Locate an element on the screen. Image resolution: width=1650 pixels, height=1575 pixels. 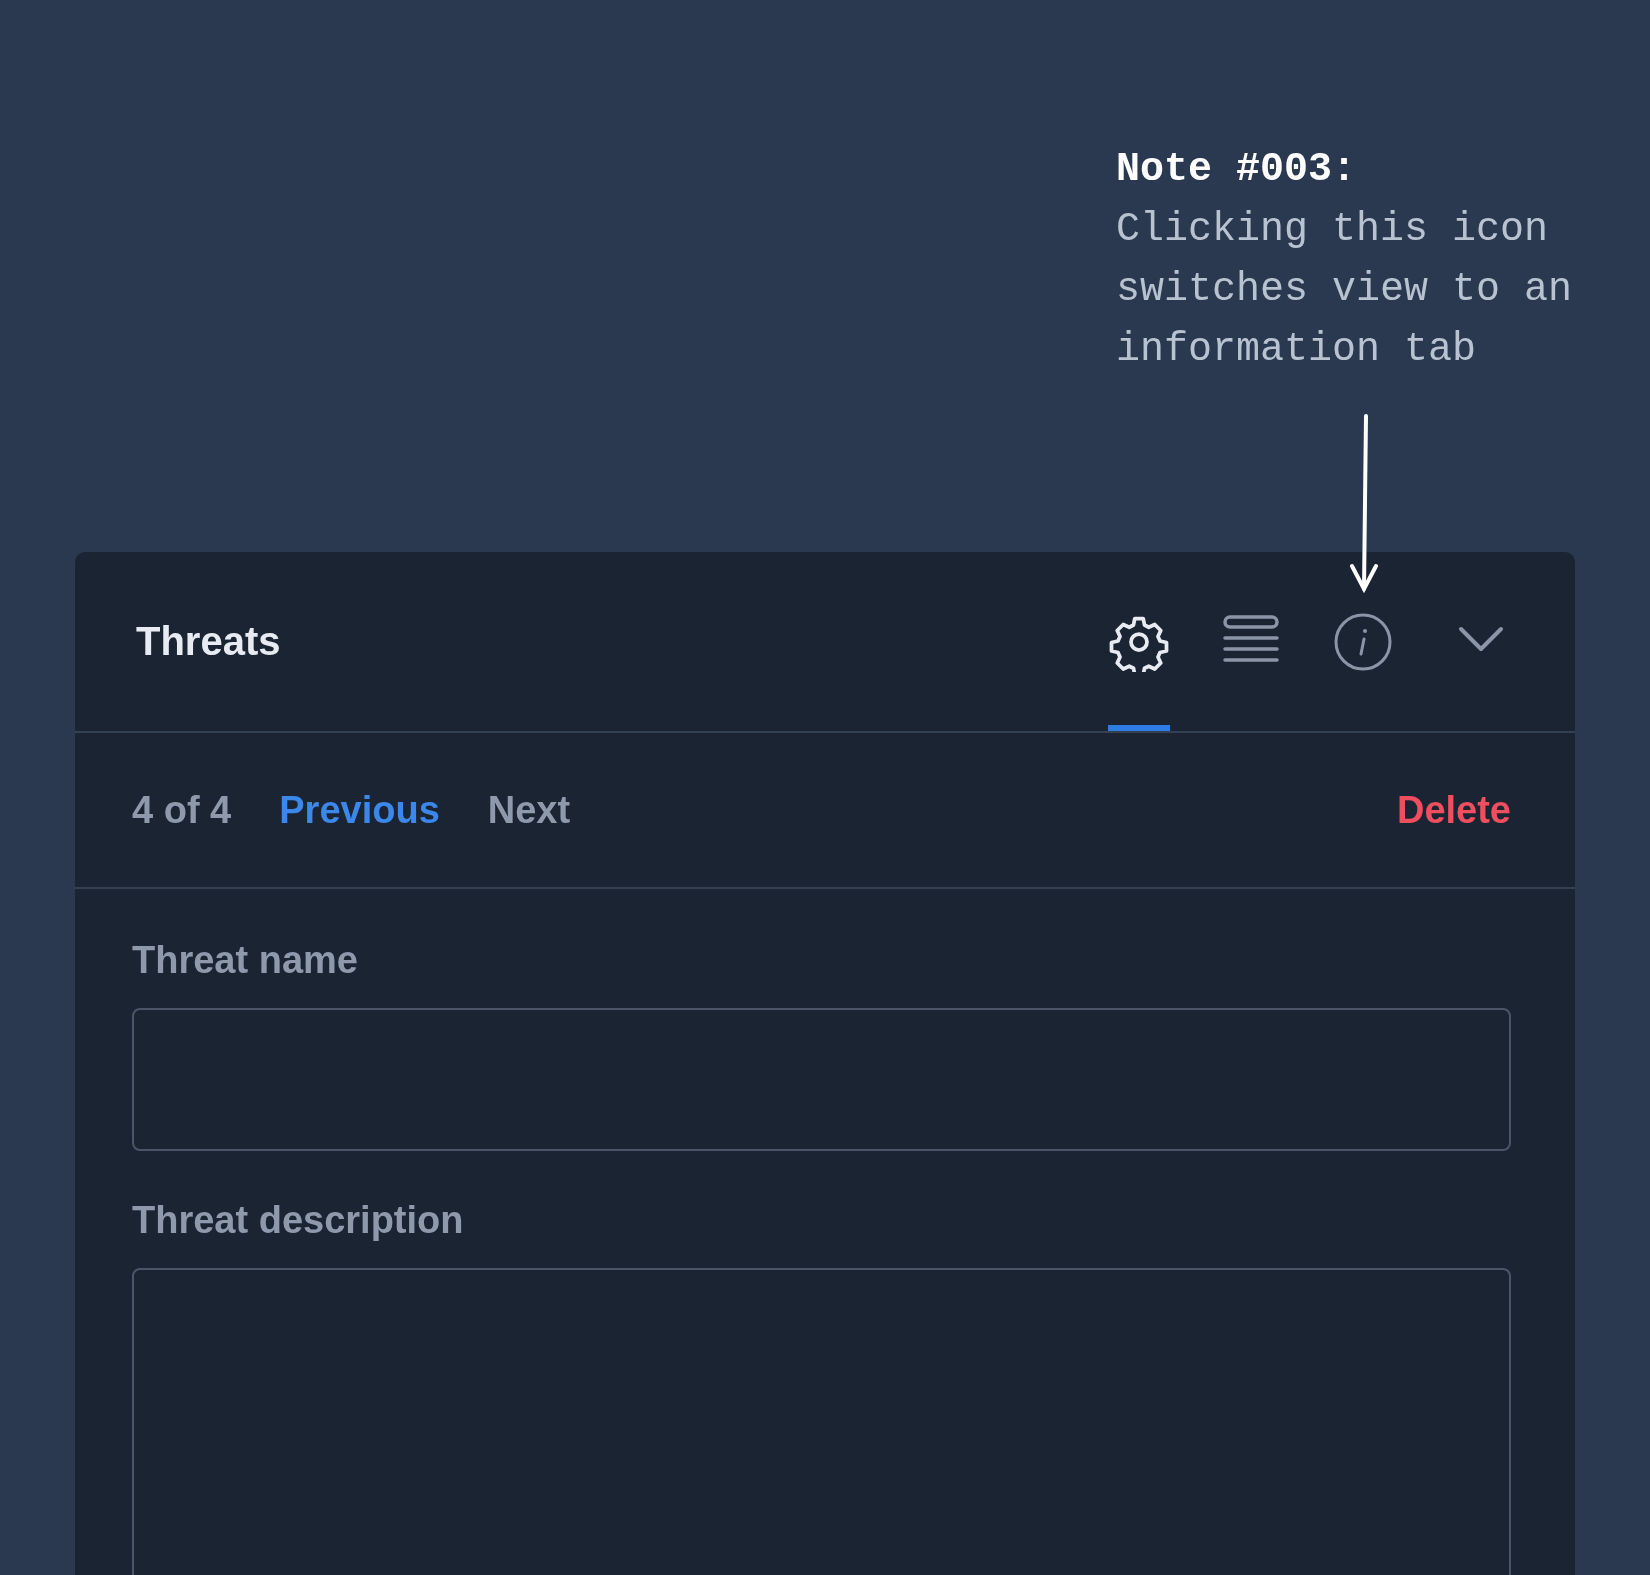
panel-title: Threats is located at coordinates (208, 641).